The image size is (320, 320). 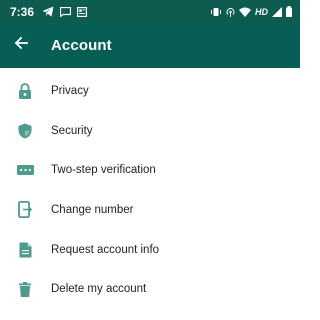 What do you see at coordinates (150, 131) in the screenshot?
I see `security-item: Security` at bounding box center [150, 131].